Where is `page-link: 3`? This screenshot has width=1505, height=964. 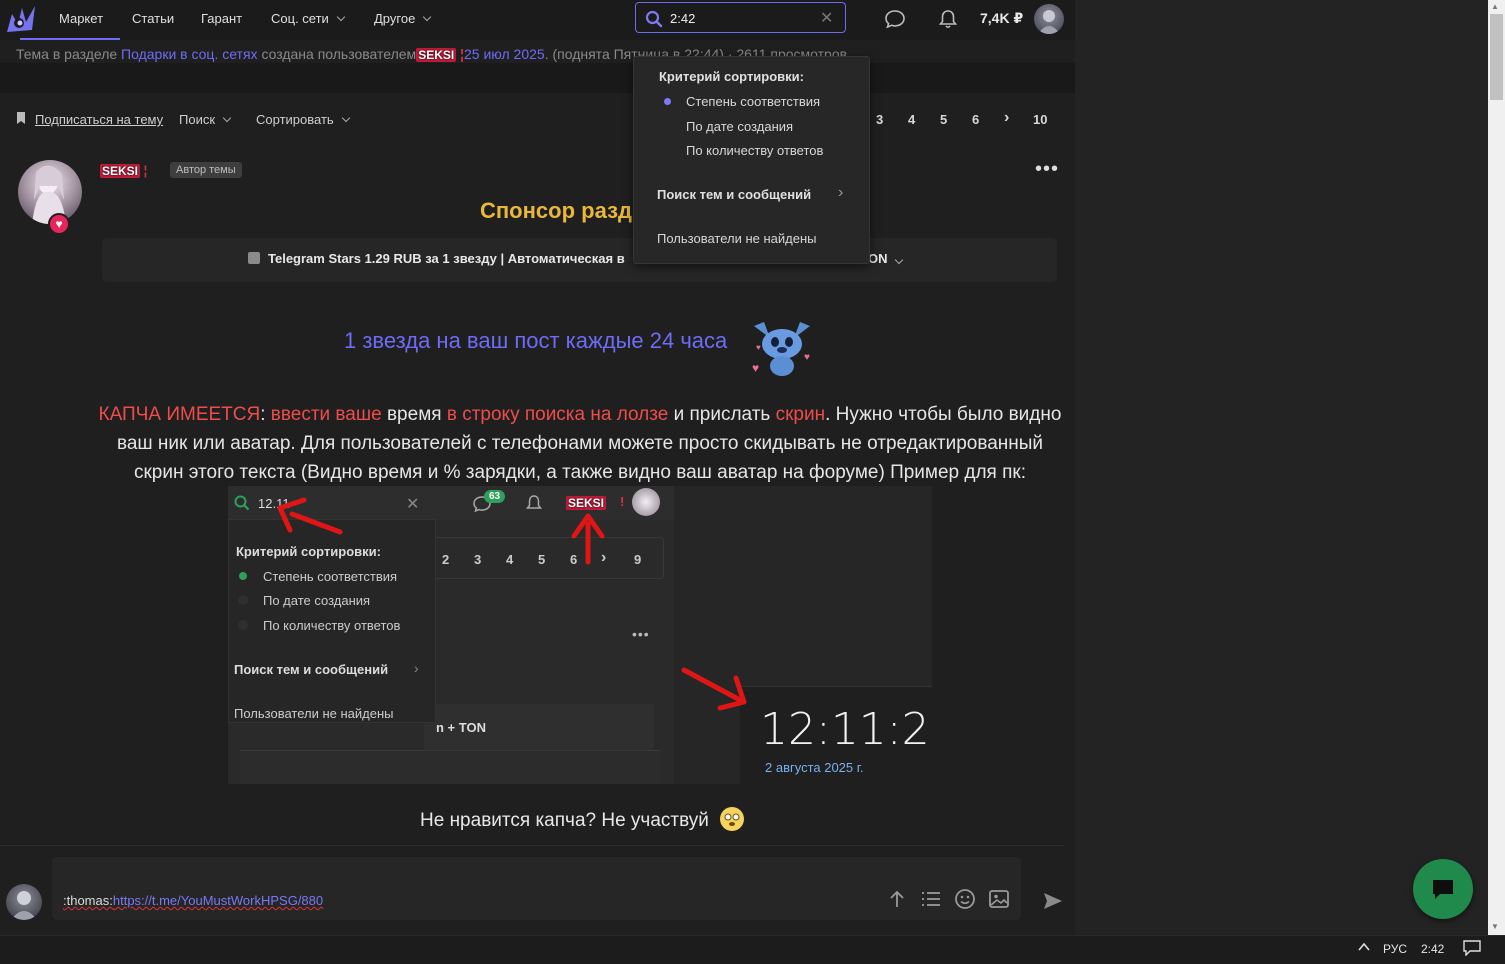
page-link: 3 is located at coordinates (879, 119).